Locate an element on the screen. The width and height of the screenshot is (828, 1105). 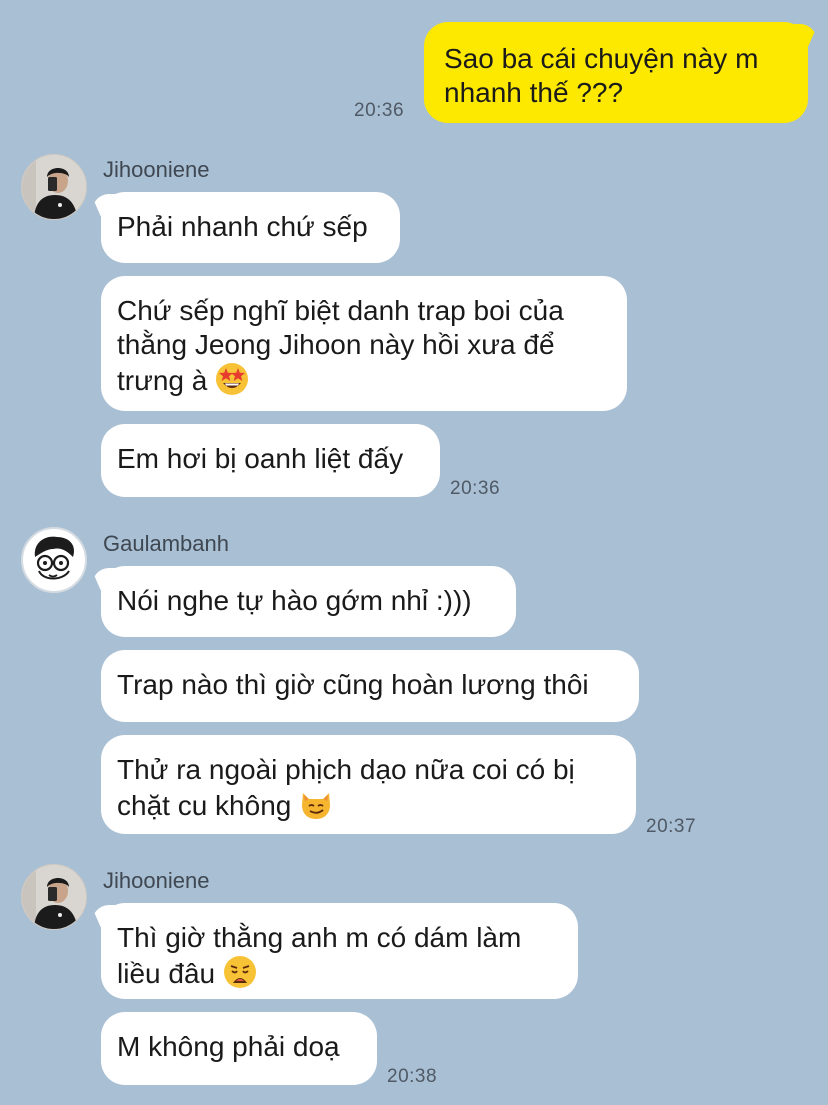
cartoon-face-icon is located at coordinates (54, 558).